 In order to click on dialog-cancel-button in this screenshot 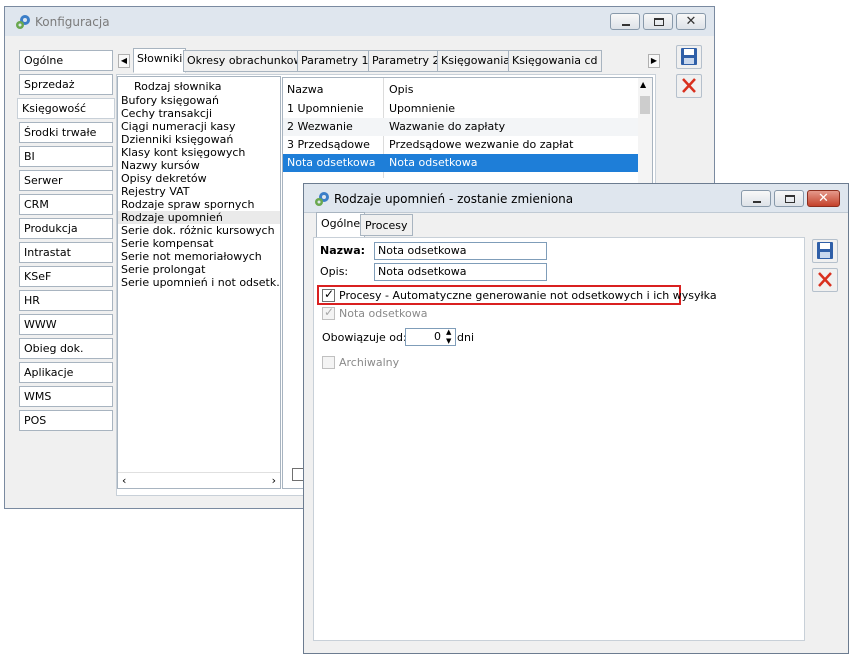, I will do `click(825, 280)`.